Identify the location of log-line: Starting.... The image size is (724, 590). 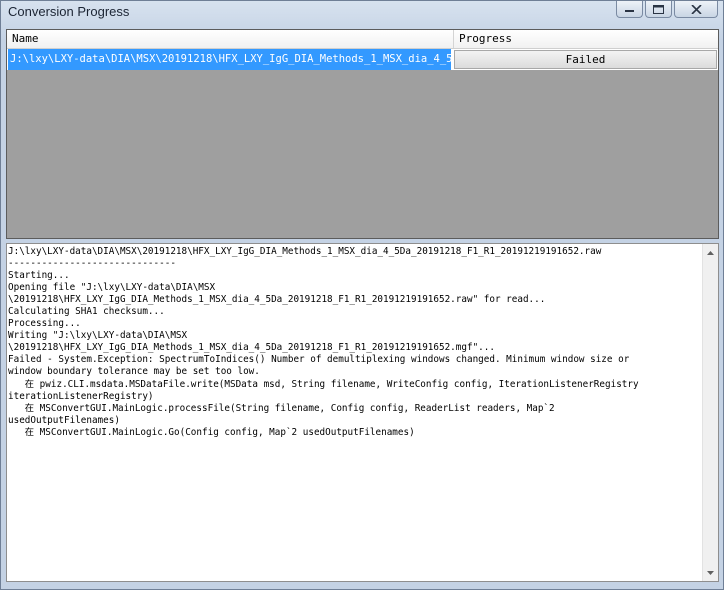
(39, 276).